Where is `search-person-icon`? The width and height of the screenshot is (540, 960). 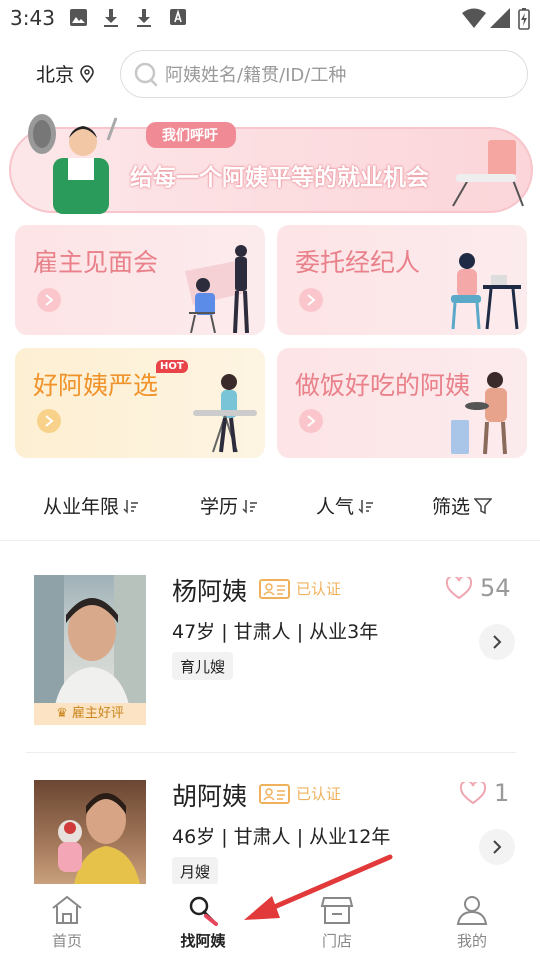
search-person-icon is located at coordinates (203, 911).